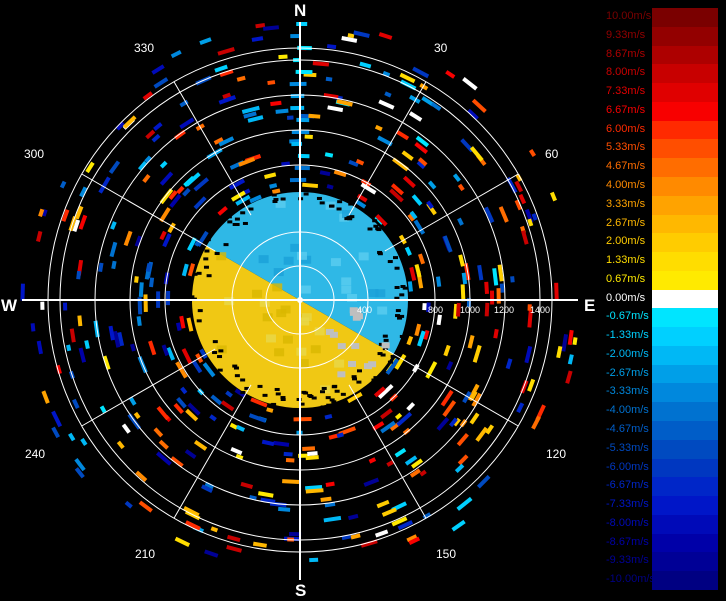 Image resolution: width=726 pixels, height=601 pixels. What do you see at coordinates (144, 48) in the screenshot?
I see `bearing-label: 330` at bounding box center [144, 48].